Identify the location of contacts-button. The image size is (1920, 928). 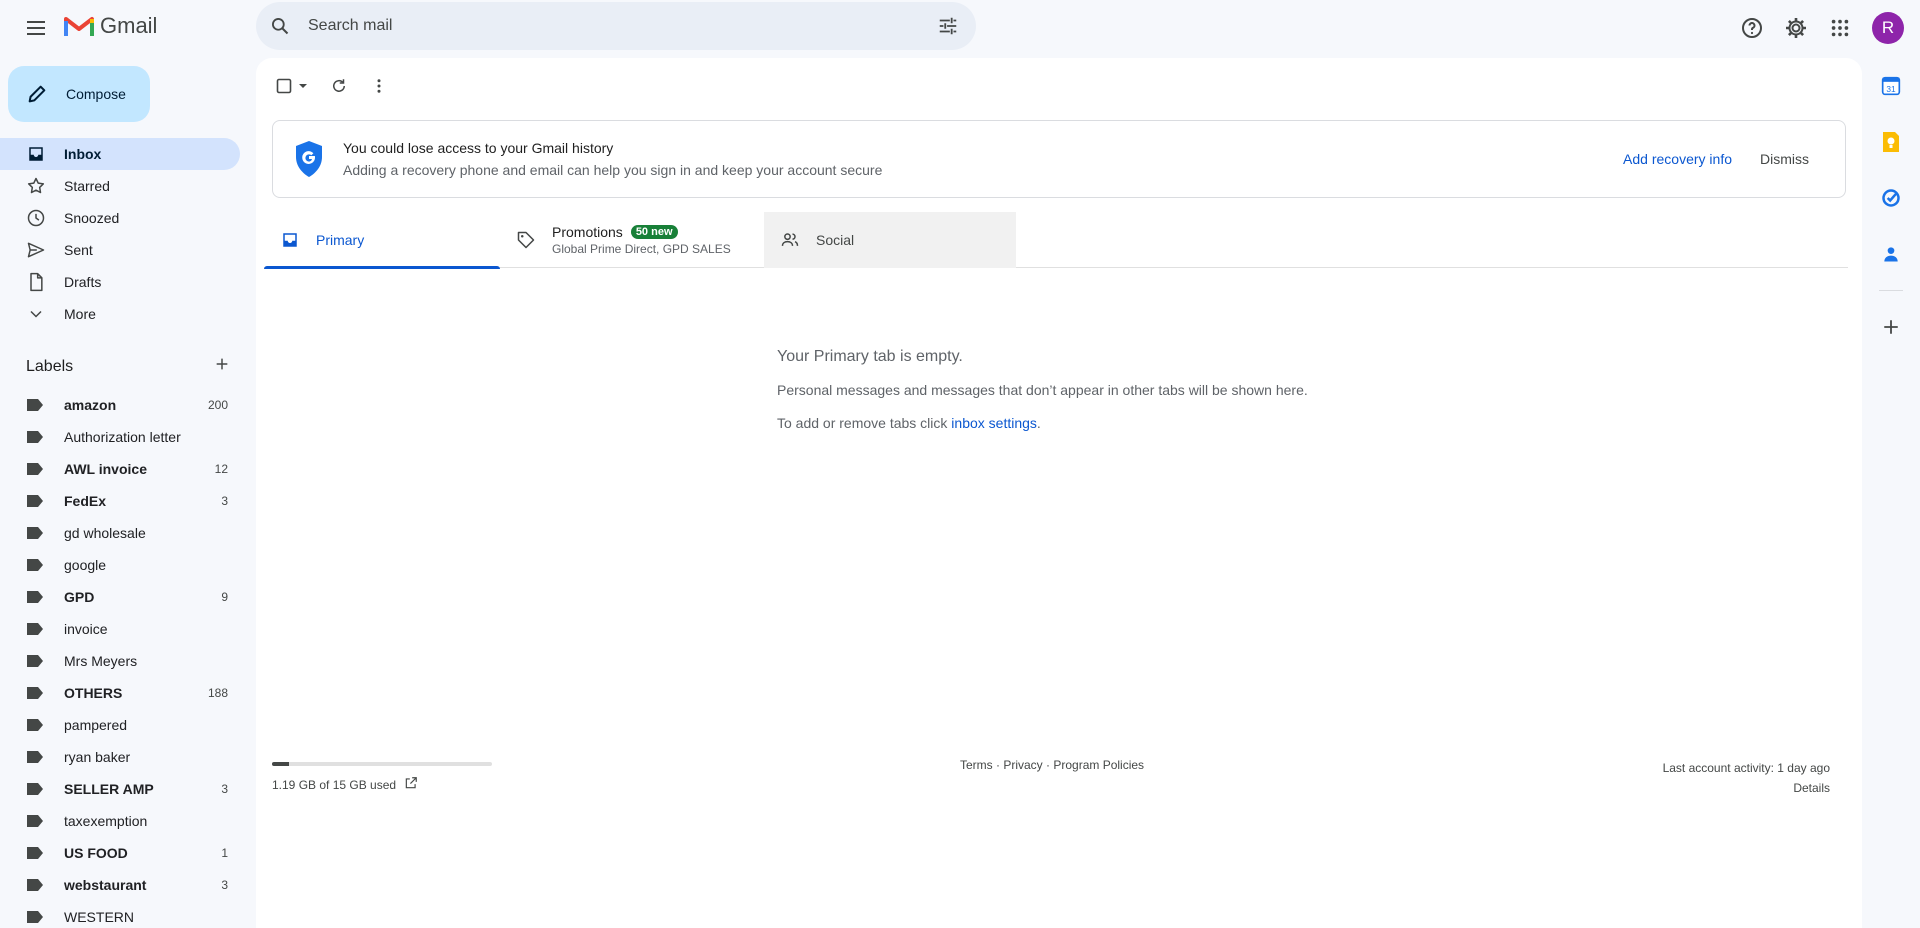
(1891, 254).